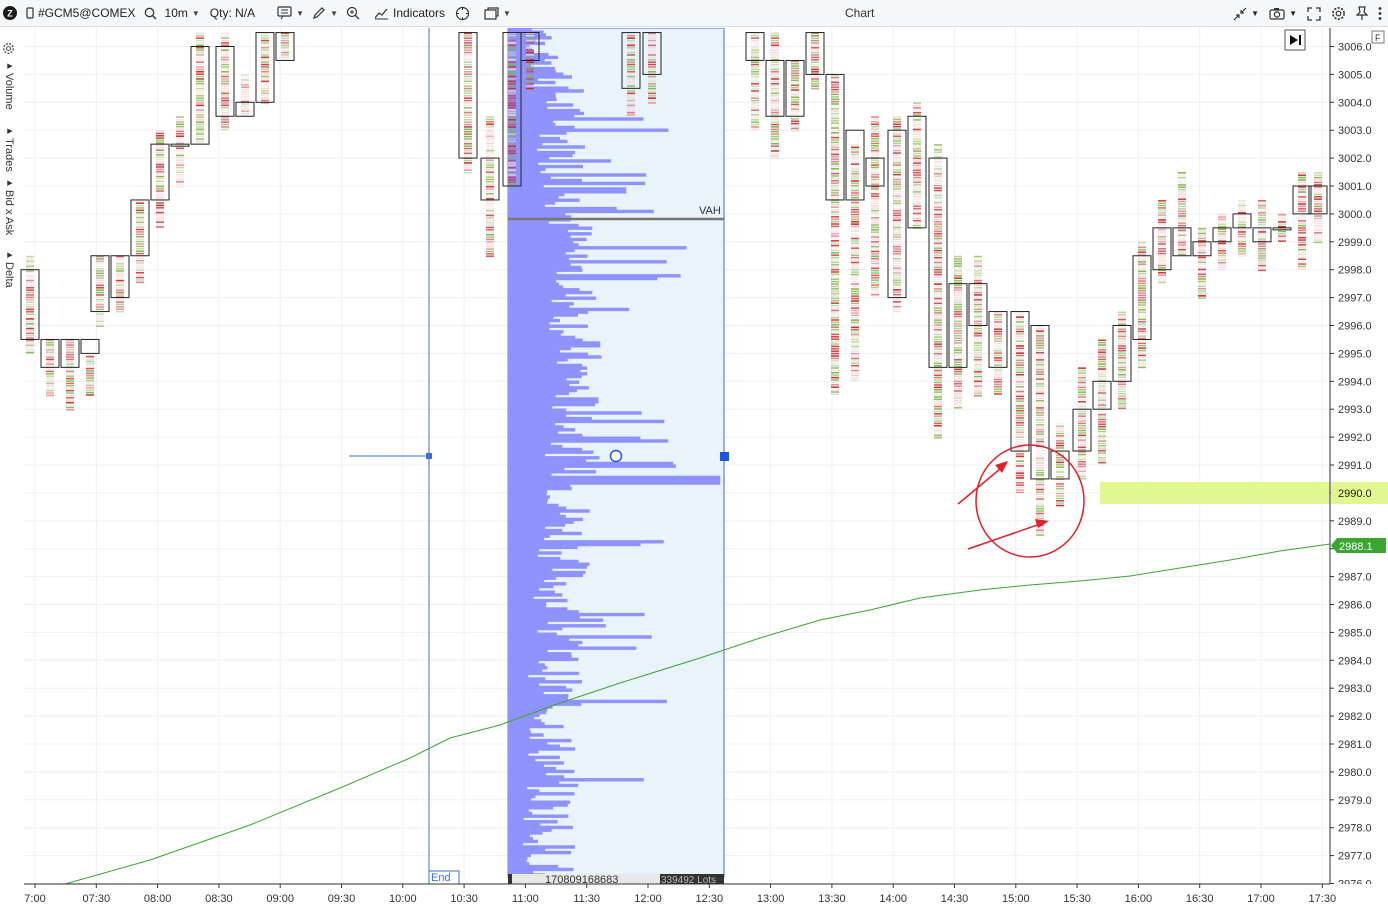  Describe the element at coordinates (441, 878) in the screenshot. I see `profile-end-label: End` at that location.